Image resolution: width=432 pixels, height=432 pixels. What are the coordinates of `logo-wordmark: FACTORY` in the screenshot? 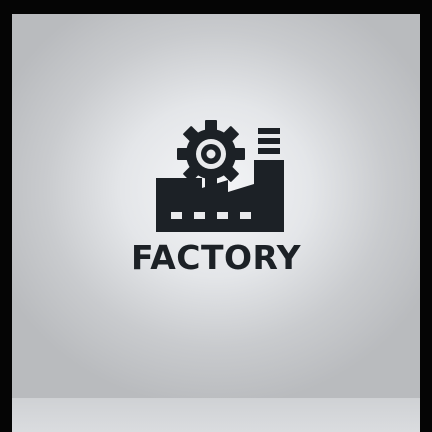 It's located at (216, 257).